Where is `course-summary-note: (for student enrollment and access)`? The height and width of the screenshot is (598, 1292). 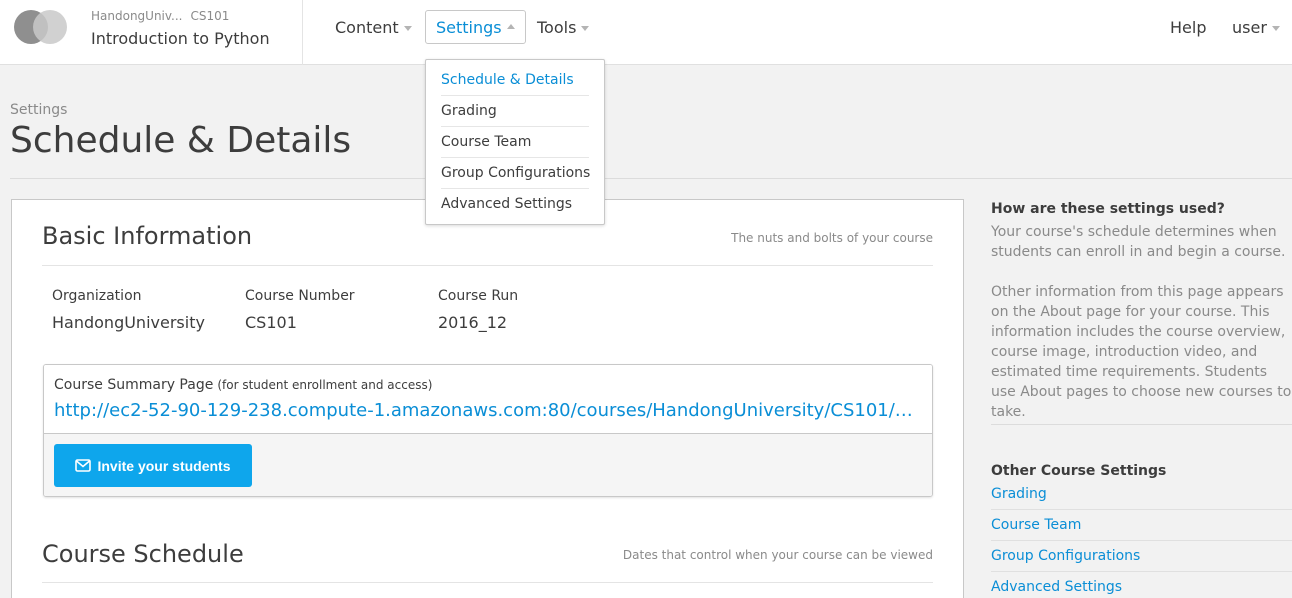
course-summary-note: (for student enrollment and access) is located at coordinates (325, 385).